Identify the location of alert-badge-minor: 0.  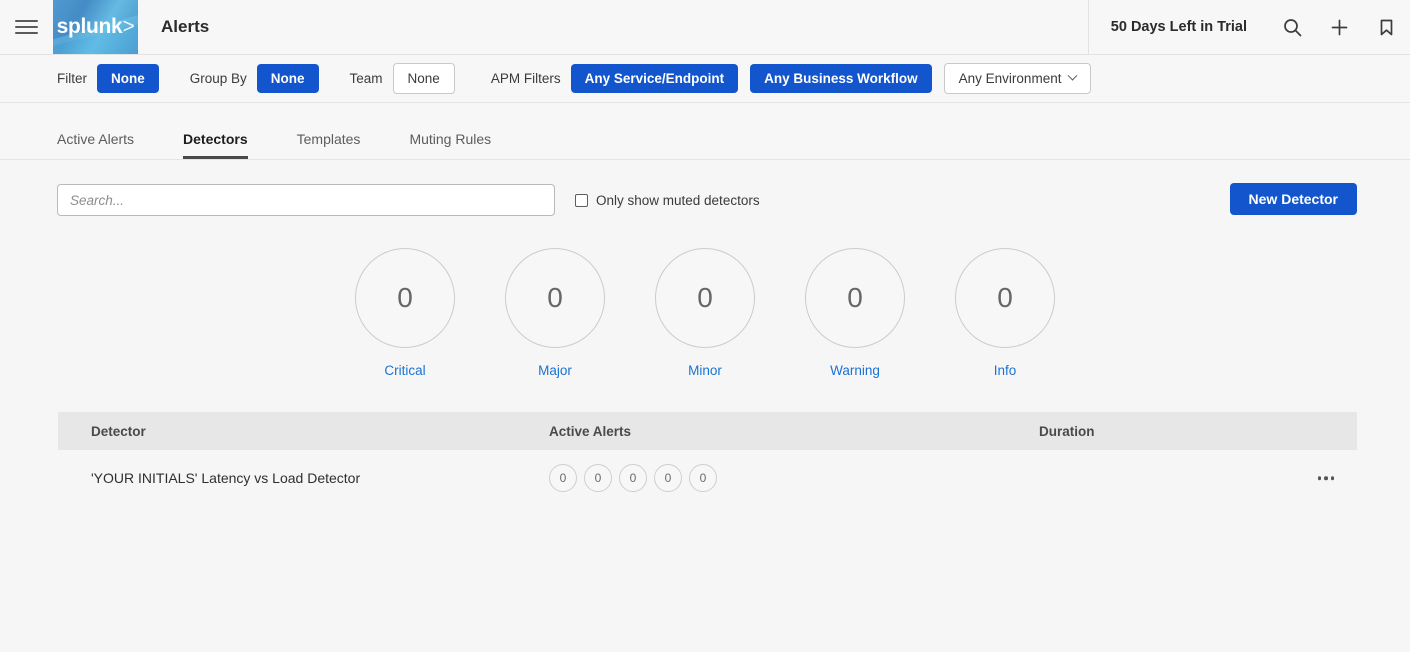
(633, 478).